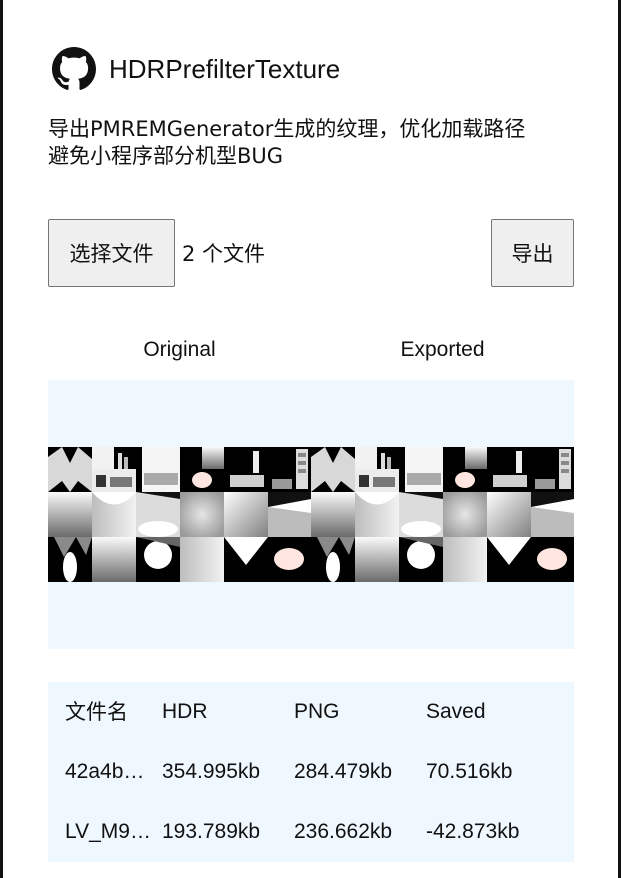 The height and width of the screenshot is (878, 621). What do you see at coordinates (317, 711) in the screenshot?
I see `table-header-png: PNG` at bounding box center [317, 711].